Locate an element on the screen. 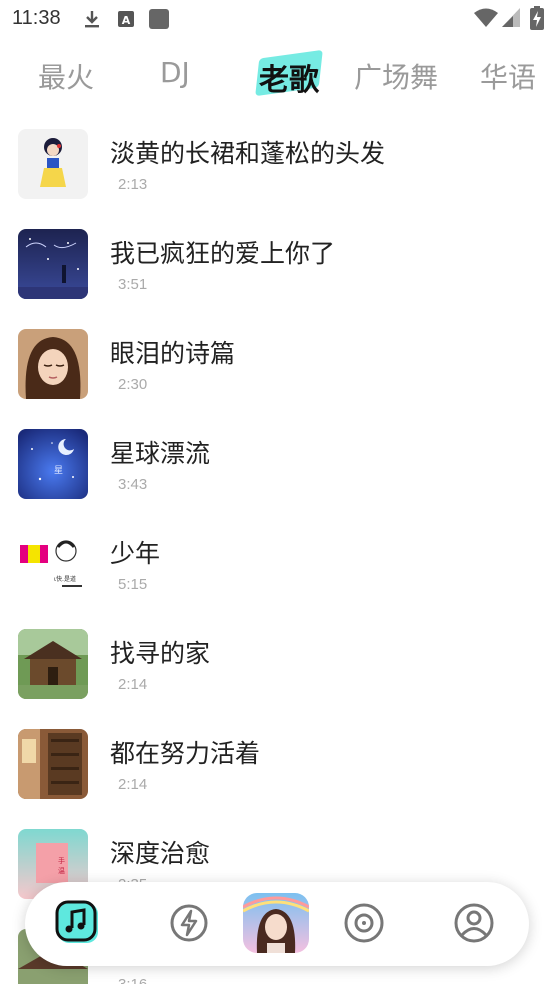 The image size is (554, 984). song-title: 星球漂流 is located at coordinates (160, 453).